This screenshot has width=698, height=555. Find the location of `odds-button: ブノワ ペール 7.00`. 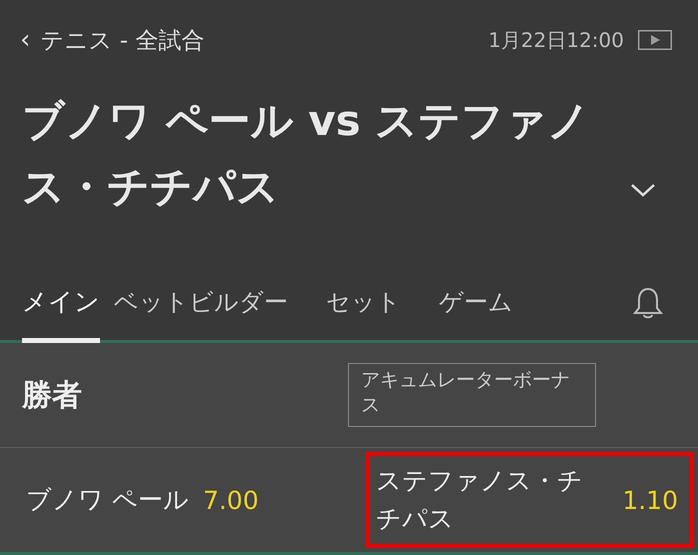

odds-button: ブノワ ペール 7.00 is located at coordinates (194, 500).